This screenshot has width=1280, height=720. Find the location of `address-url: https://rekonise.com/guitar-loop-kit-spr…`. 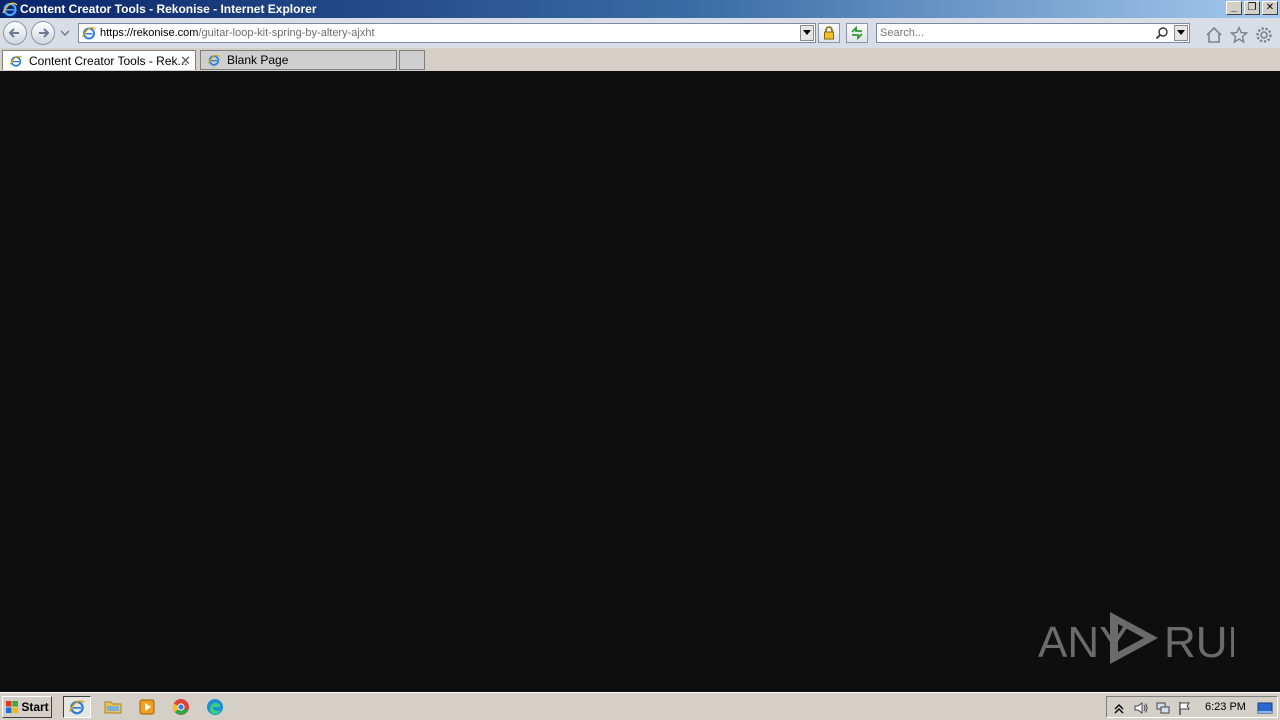

address-url: https://rekonise.com/guitar-loop-kit-spr… is located at coordinates (237, 33).